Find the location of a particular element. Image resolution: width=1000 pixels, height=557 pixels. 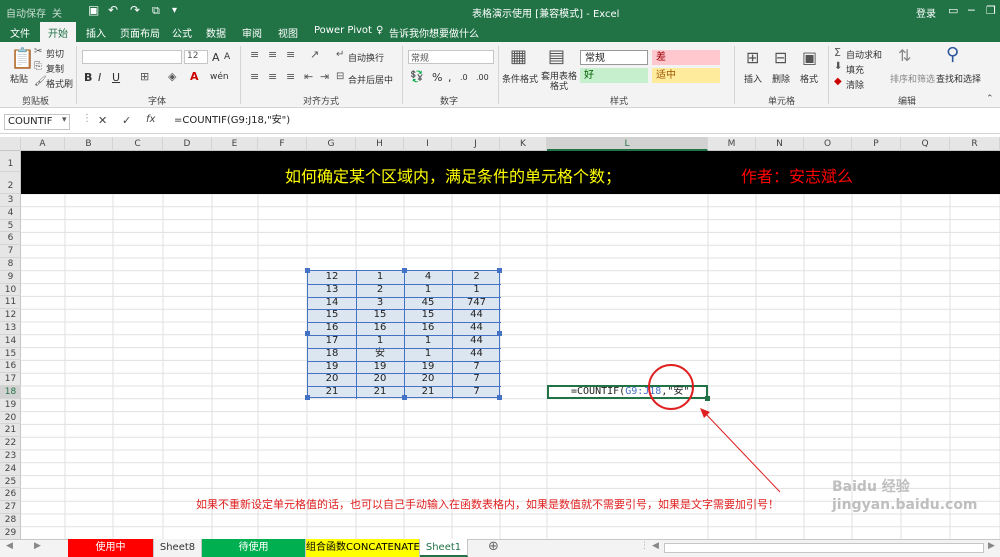

currency-icon: 💱 is located at coordinates (417, 76).